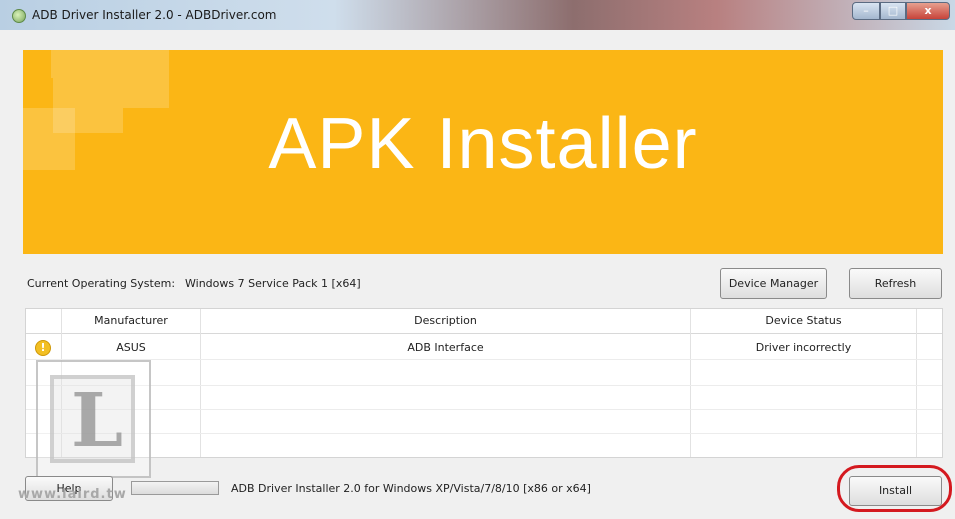 This screenshot has height=519, width=955. Describe the element at coordinates (131, 347) in the screenshot. I see `cell-manufacturer: ASUS` at that location.